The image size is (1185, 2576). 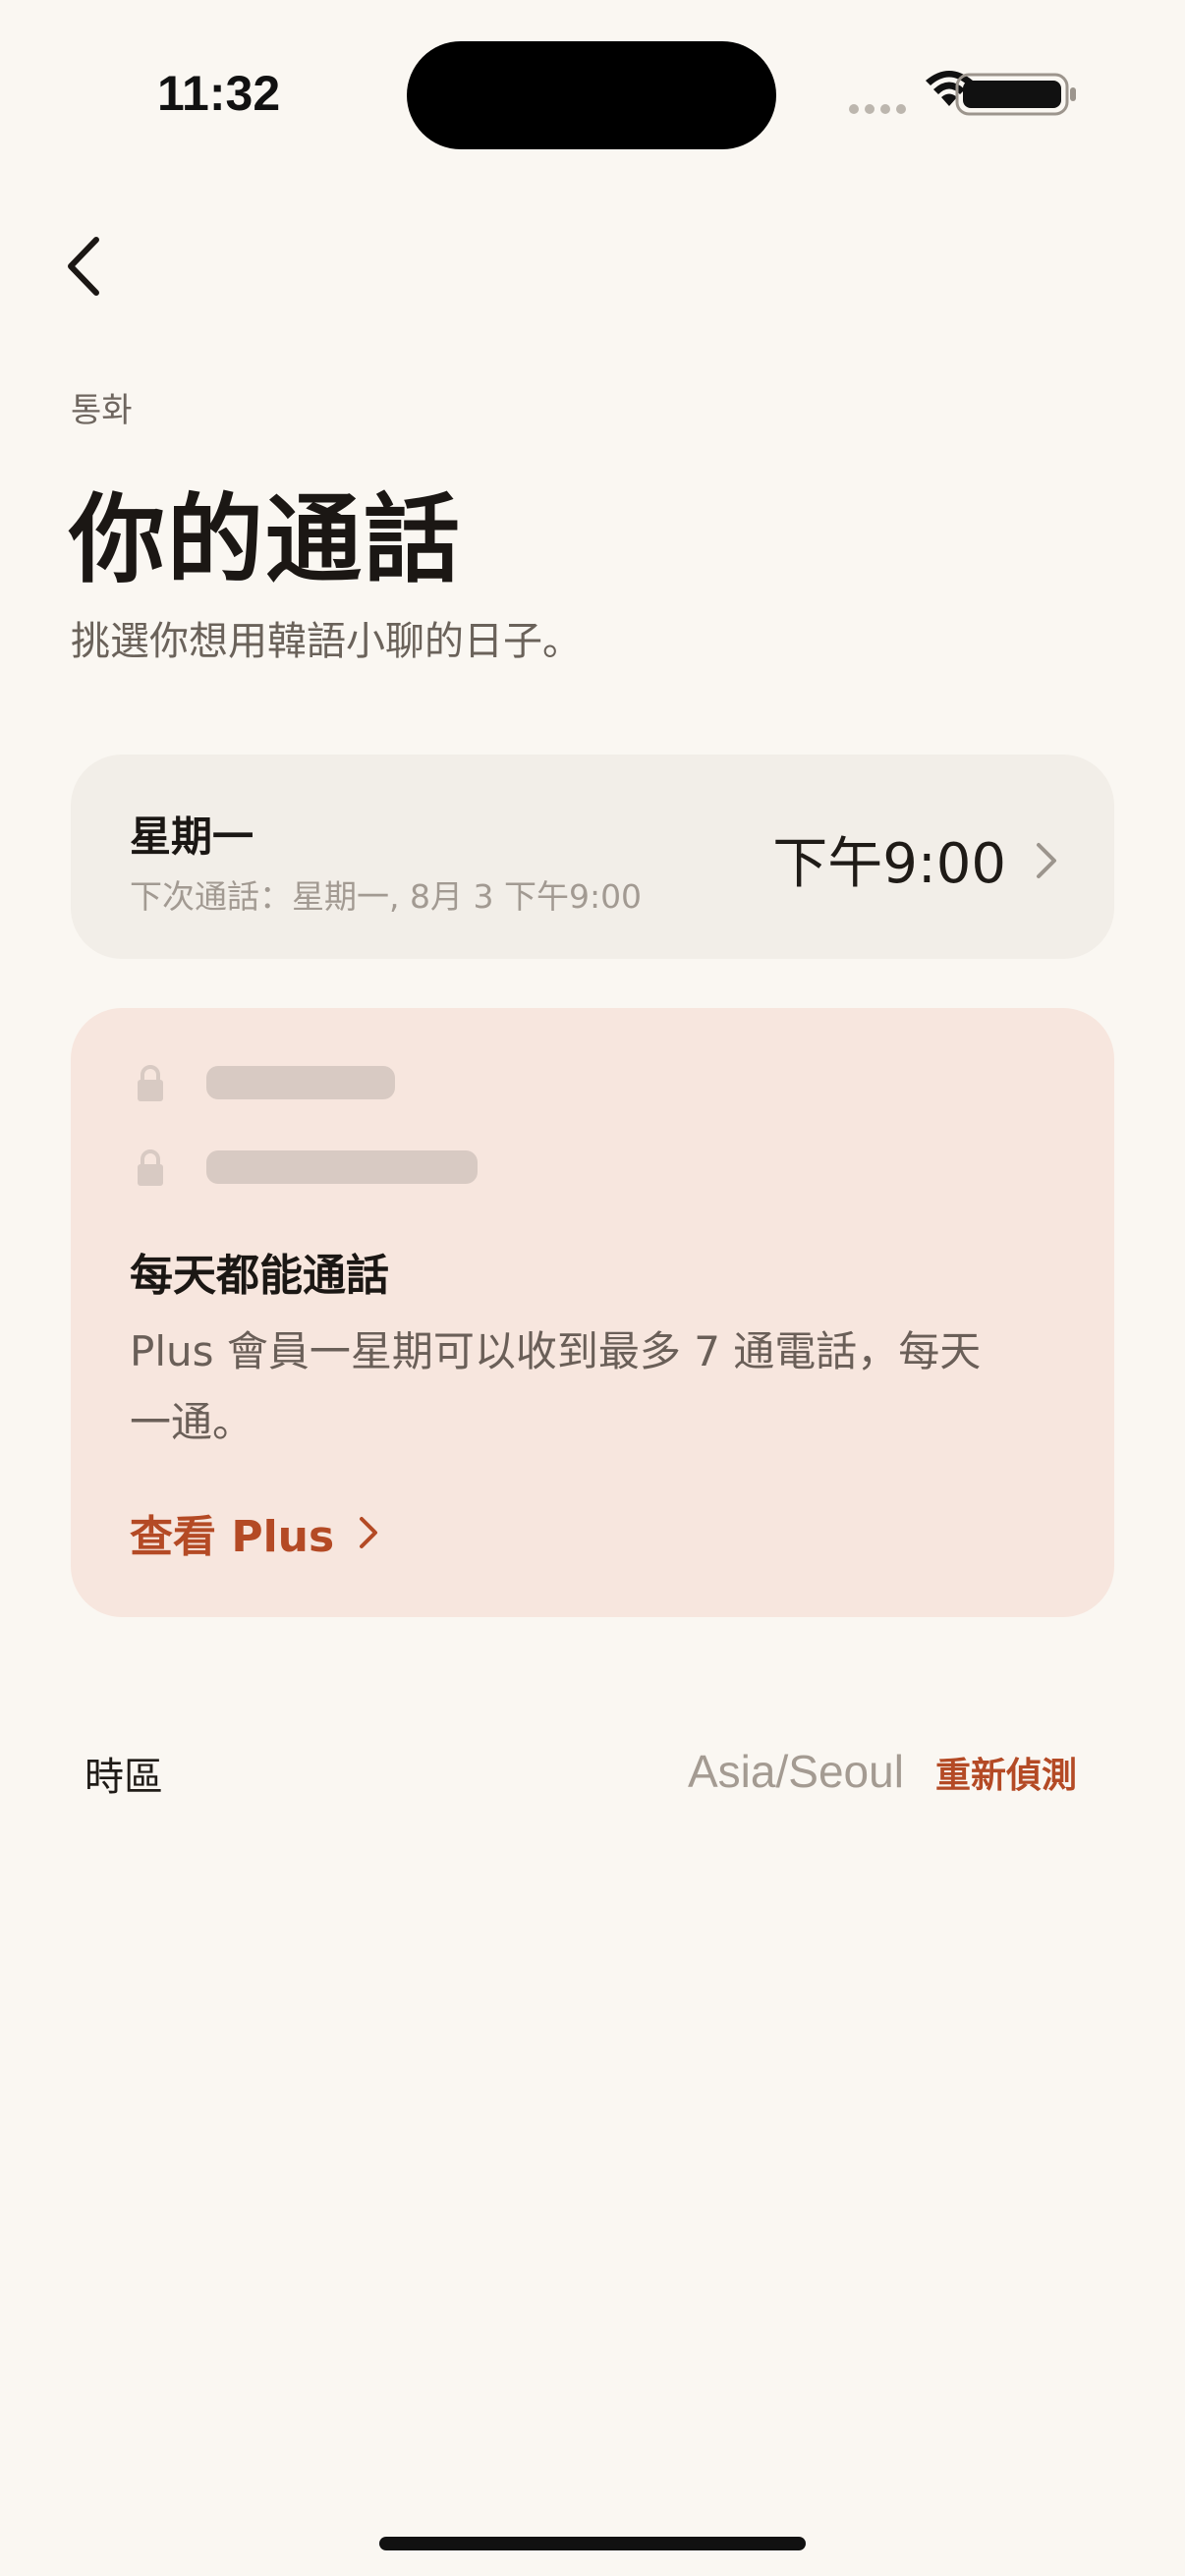 What do you see at coordinates (592, 2543) in the screenshot?
I see `home-indicator` at bounding box center [592, 2543].